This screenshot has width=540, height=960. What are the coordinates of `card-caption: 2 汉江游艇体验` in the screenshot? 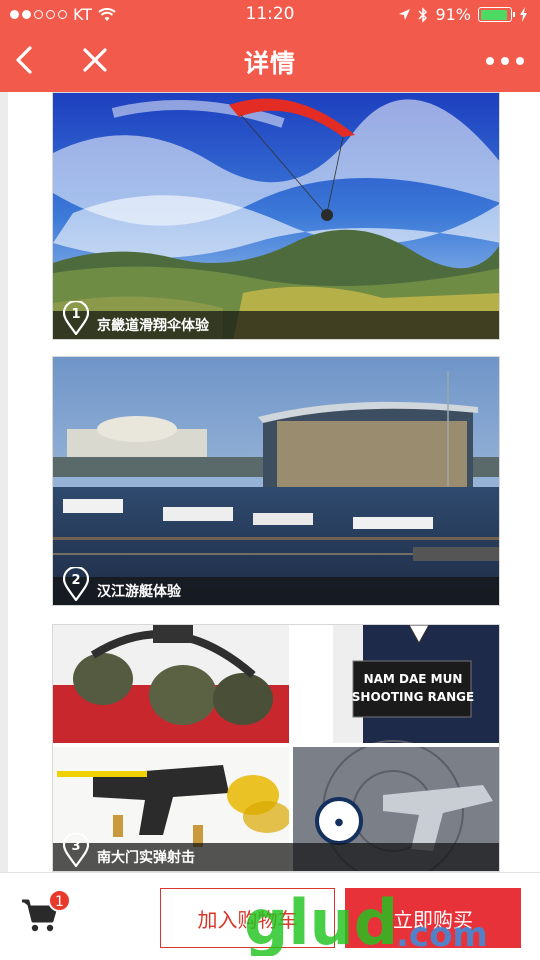 It's located at (276, 586).